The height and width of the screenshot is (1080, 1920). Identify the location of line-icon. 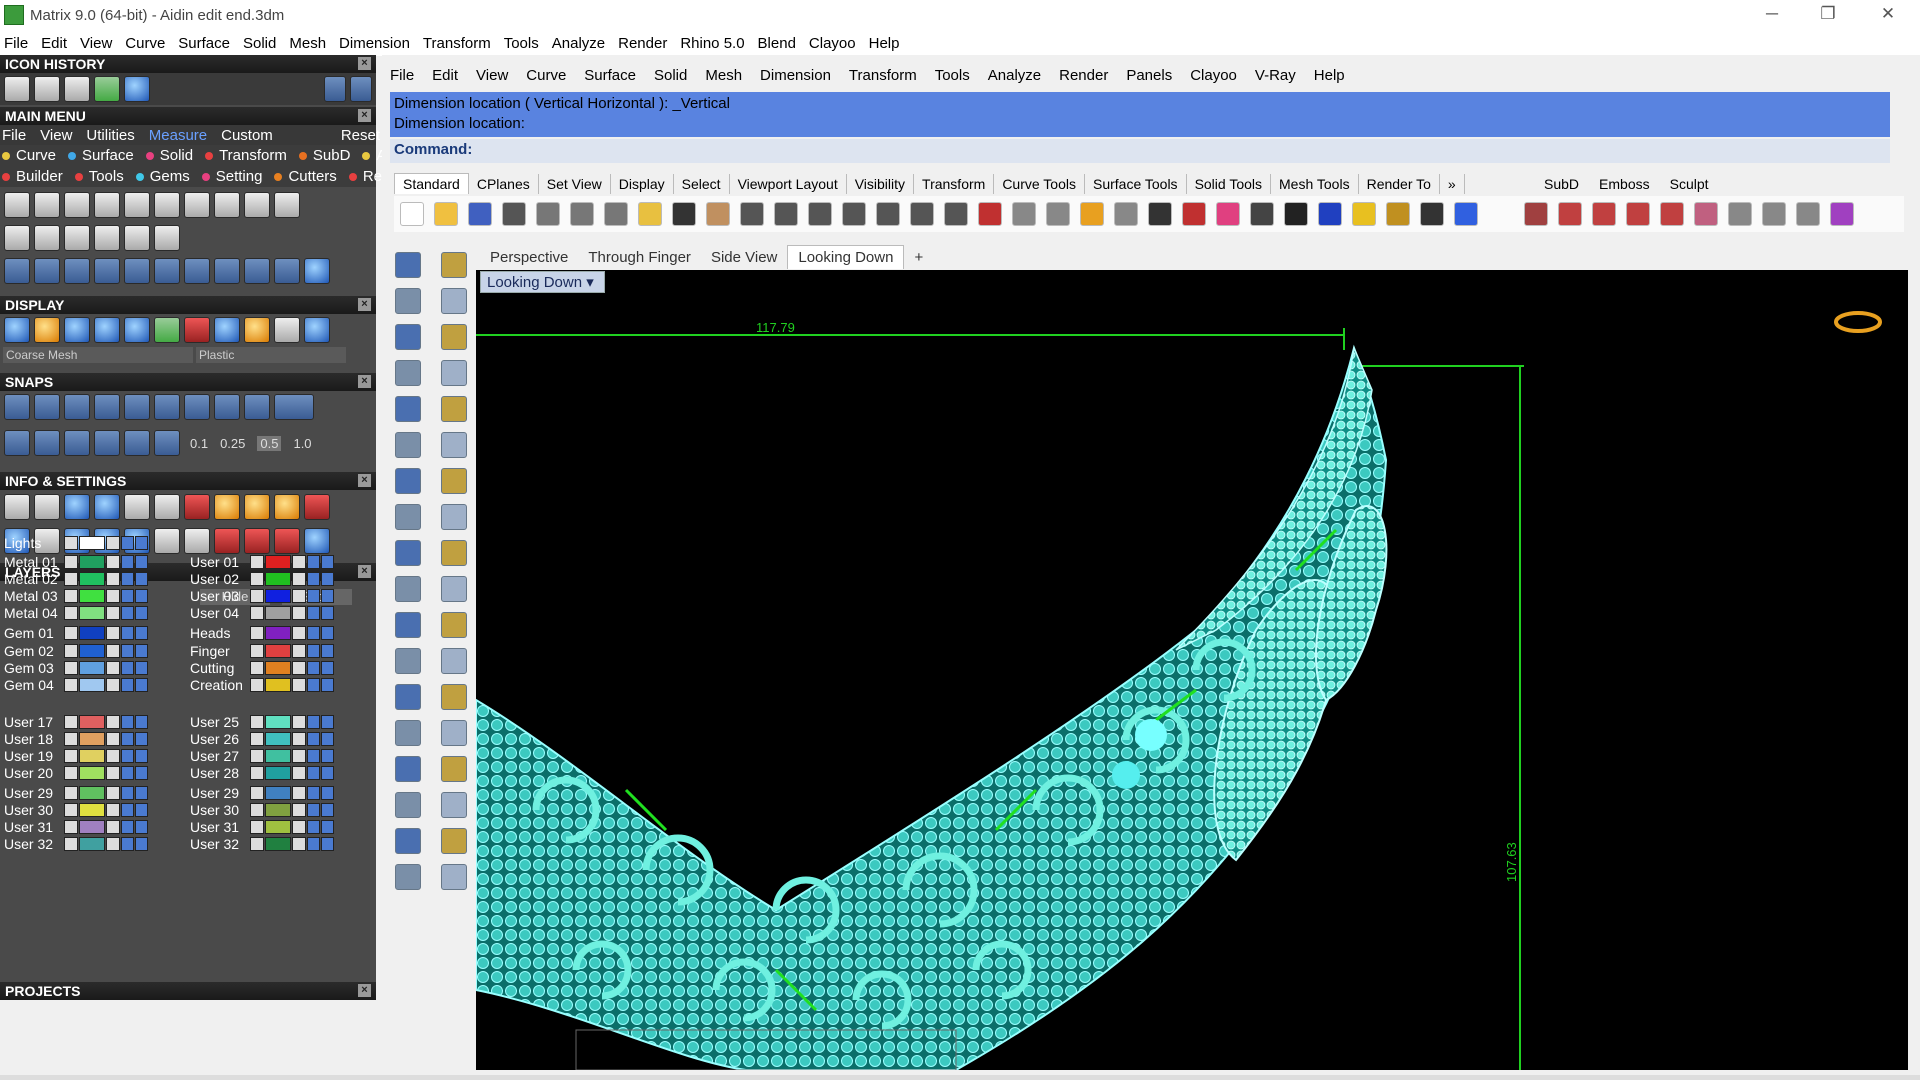
(17, 238).